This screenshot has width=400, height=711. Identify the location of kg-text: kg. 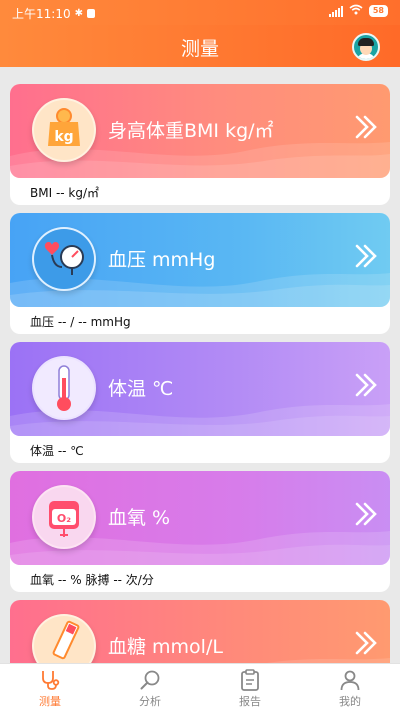
(63, 137).